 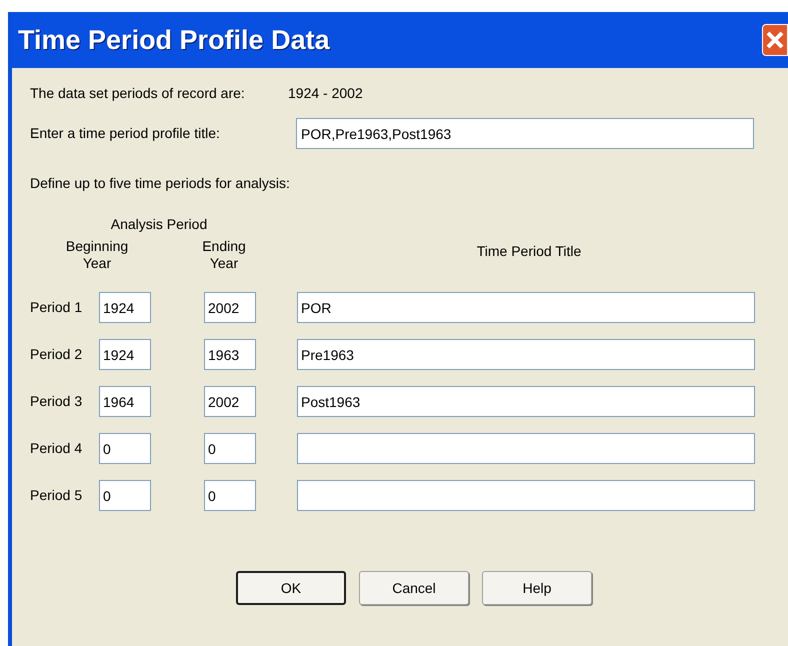 What do you see at coordinates (57, 495) in the screenshot?
I see `period-label: Period 5` at bounding box center [57, 495].